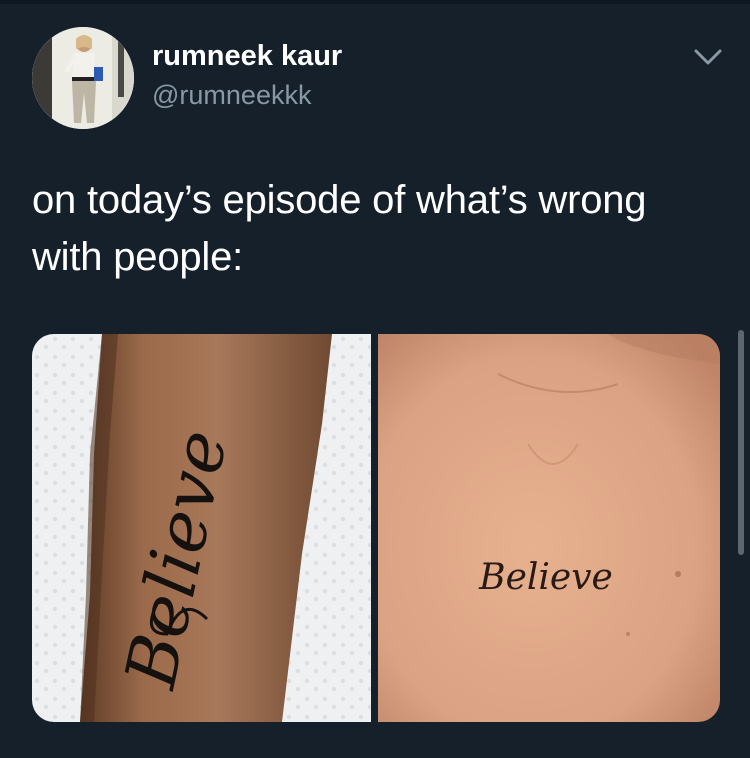 The height and width of the screenshot is (758, 750). I want to click on chevron-down-icon, so click(708, 57).